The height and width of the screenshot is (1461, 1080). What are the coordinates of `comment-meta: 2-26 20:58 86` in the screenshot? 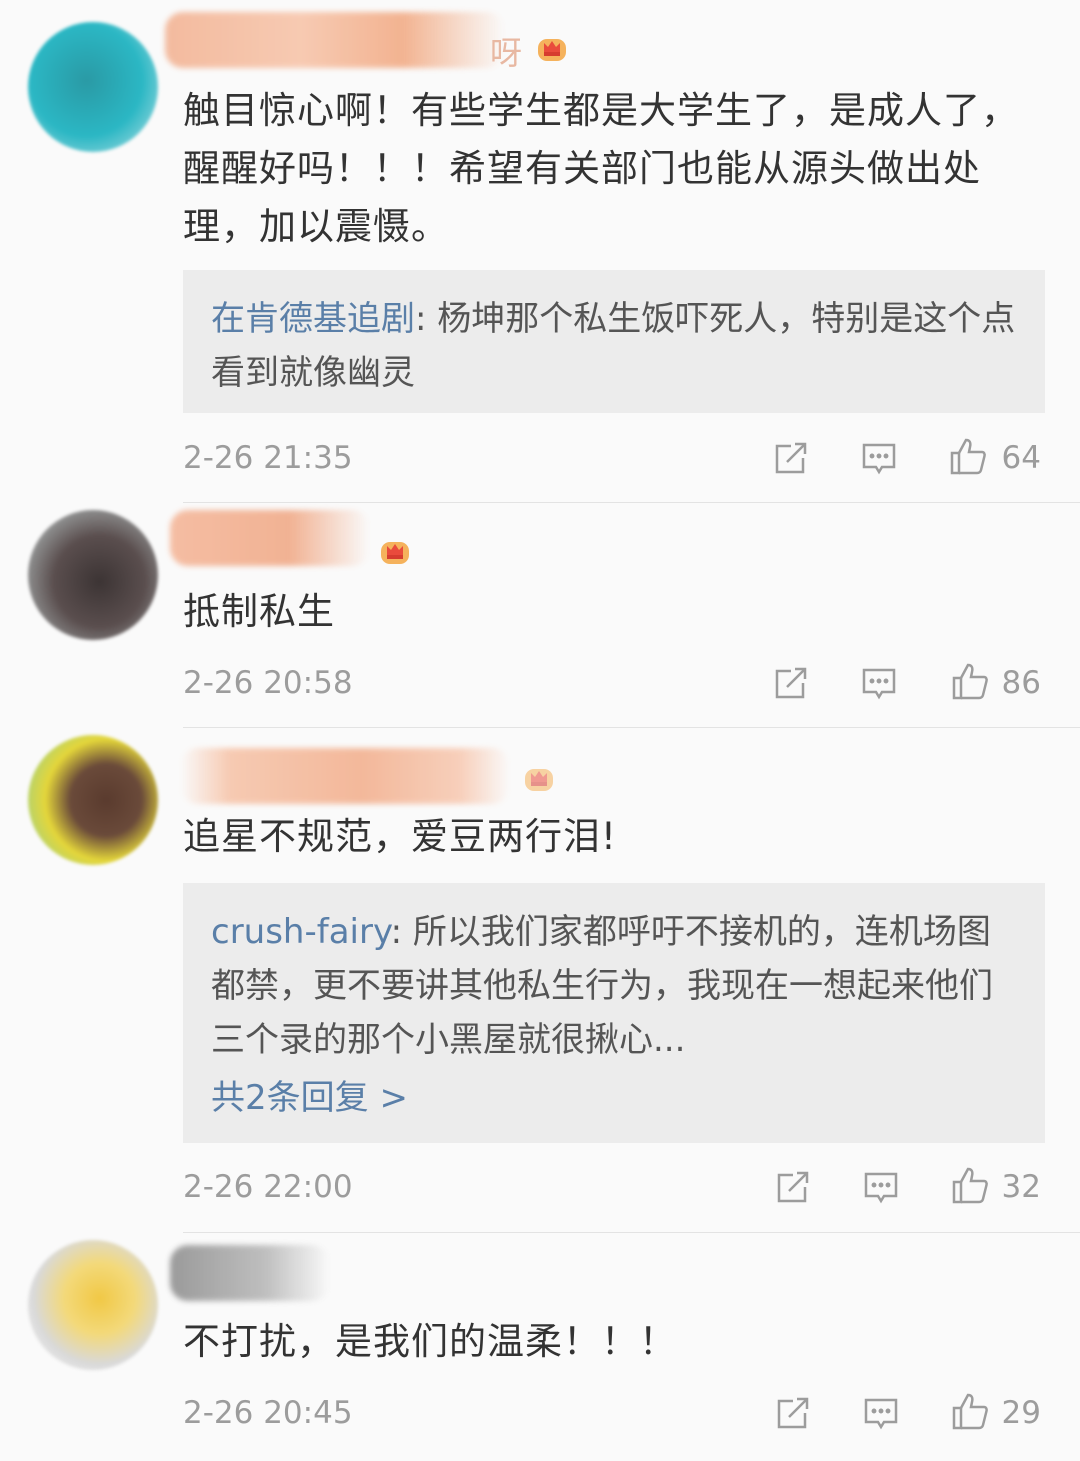 It's located at (613, 683).